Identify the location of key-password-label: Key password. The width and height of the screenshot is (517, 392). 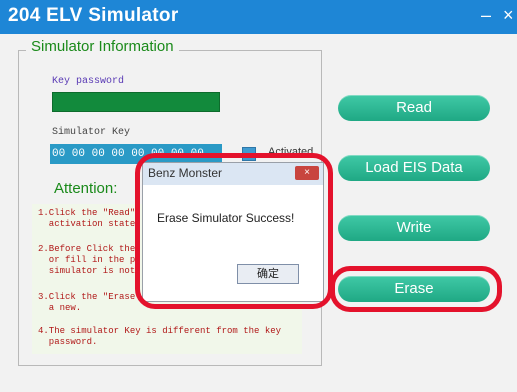
(88, 81).